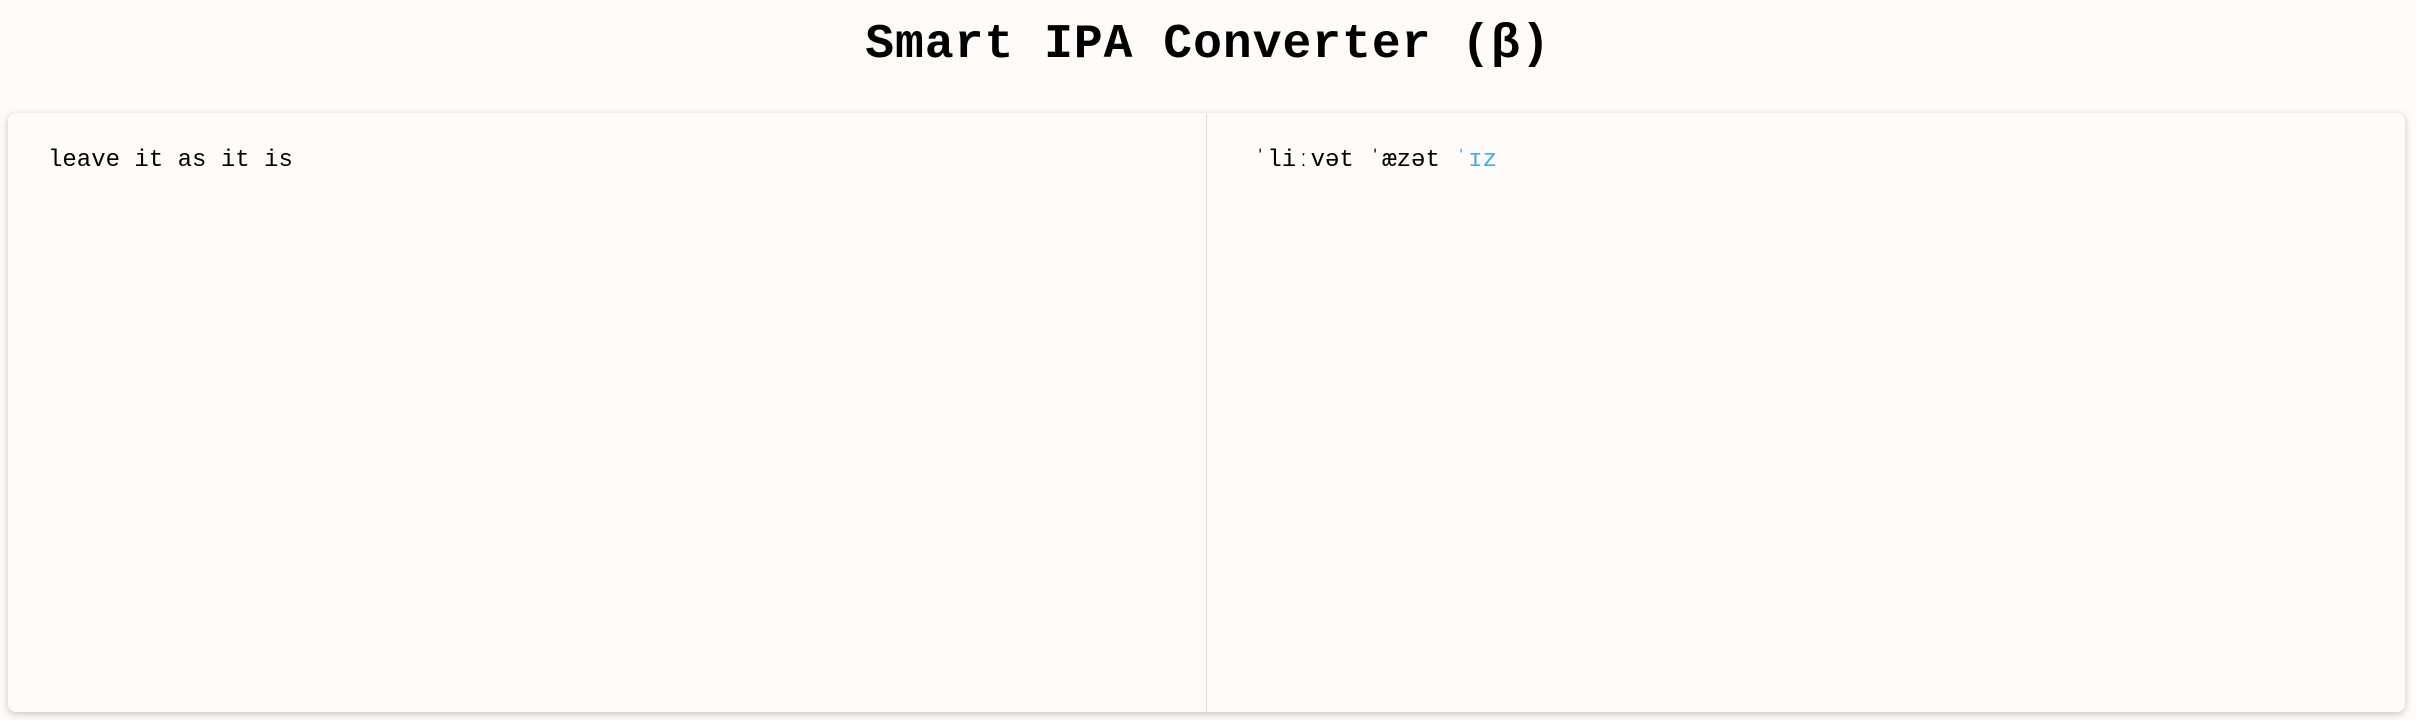 The width and height of the screenshot is (2416, 720). I want to click on ipa-word: ˈliːvət, so click(1303, 160).